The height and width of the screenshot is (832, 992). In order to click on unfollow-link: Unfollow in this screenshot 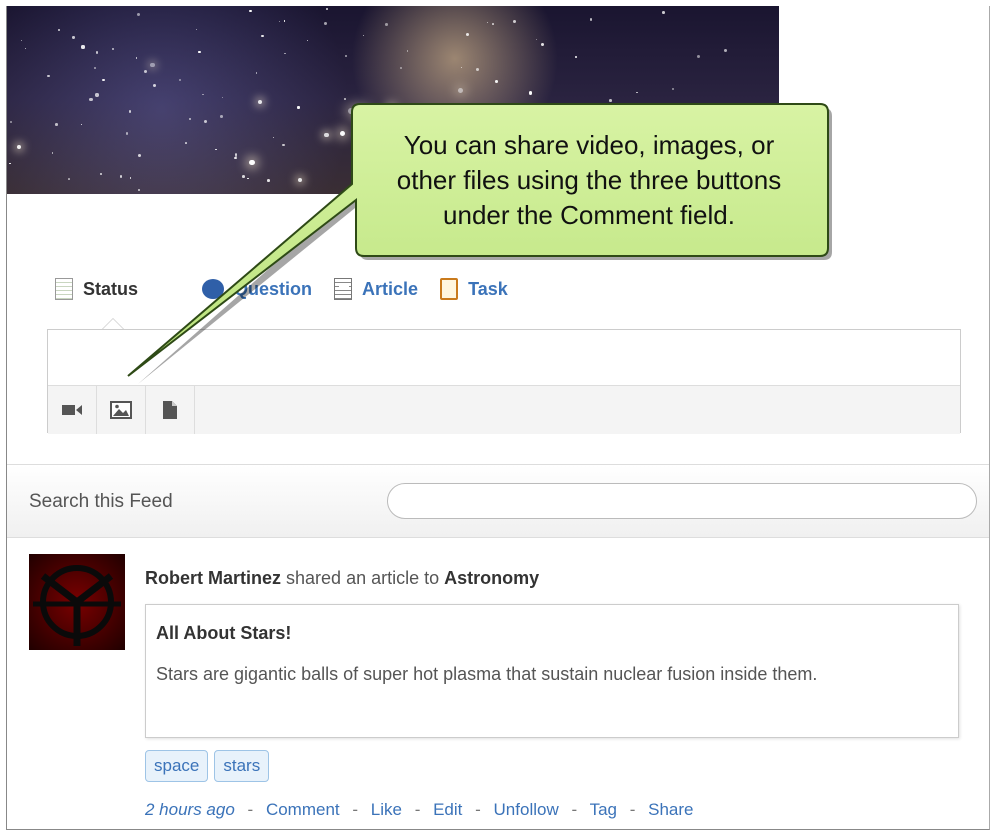, I will do `click(526, 809)`.